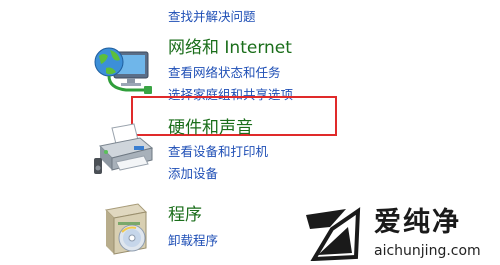  What do you see at coordinates (125, 149) in the screenshot?
I see `printer-icon` at bounding box center [125, 149].